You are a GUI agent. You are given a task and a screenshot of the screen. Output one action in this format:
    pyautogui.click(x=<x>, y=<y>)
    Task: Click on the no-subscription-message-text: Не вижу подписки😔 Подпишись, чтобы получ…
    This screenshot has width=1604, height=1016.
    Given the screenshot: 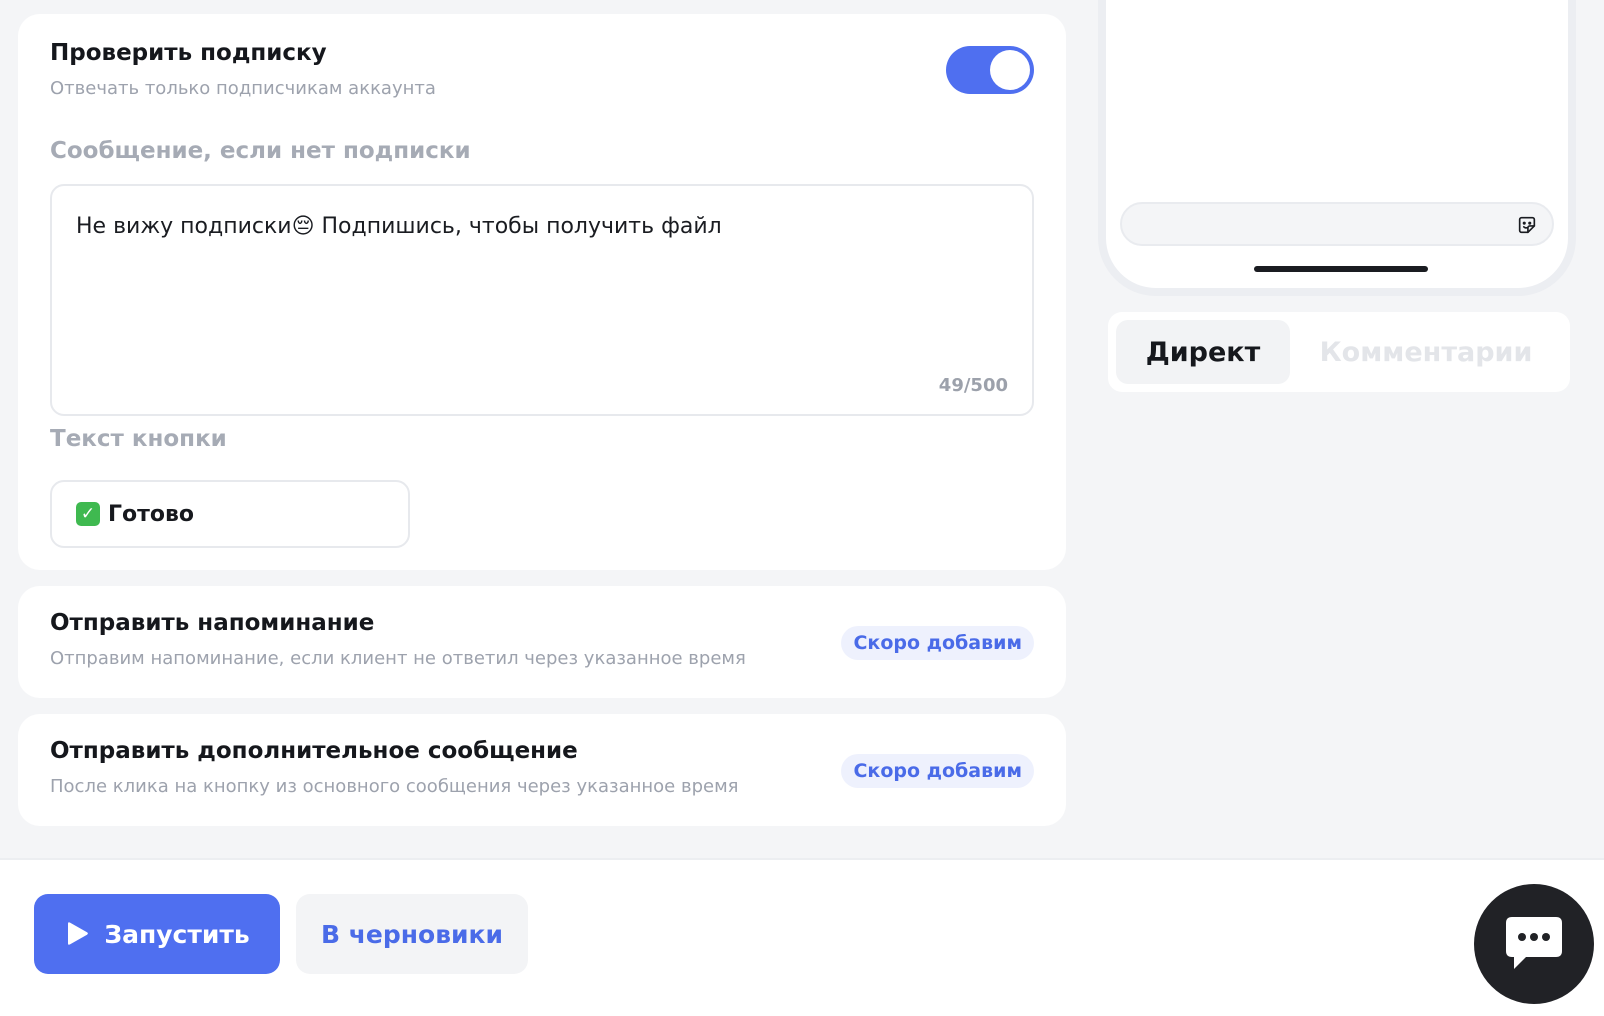 What is the action you would take?
    pyautogui.click(x=399, y=226)
    